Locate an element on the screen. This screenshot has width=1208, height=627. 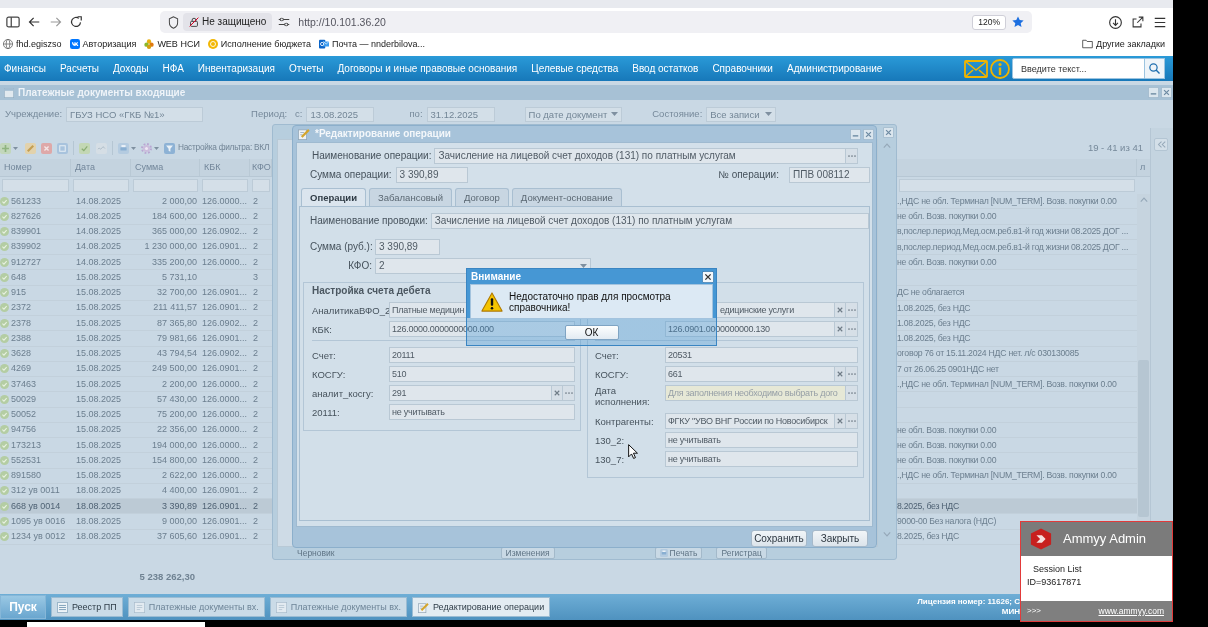
table-cell-text: 839902 is located at coordinates (26, 247).